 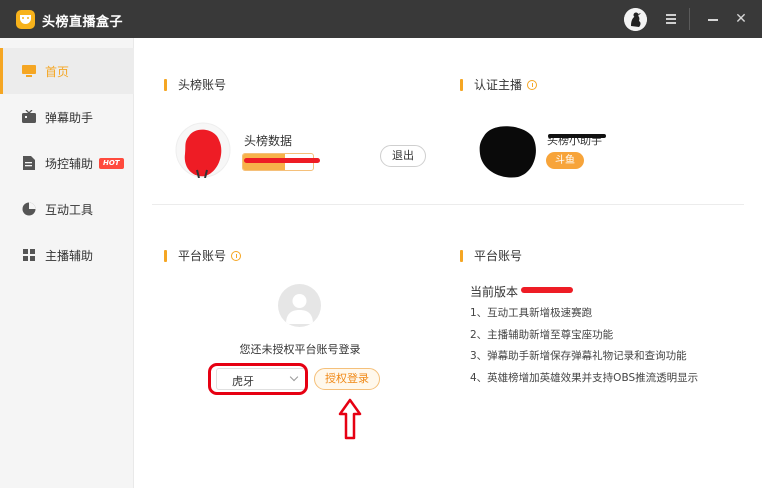 I want to click on sidebar-item-interactive: 互动工具, so click(x=67, y=209).